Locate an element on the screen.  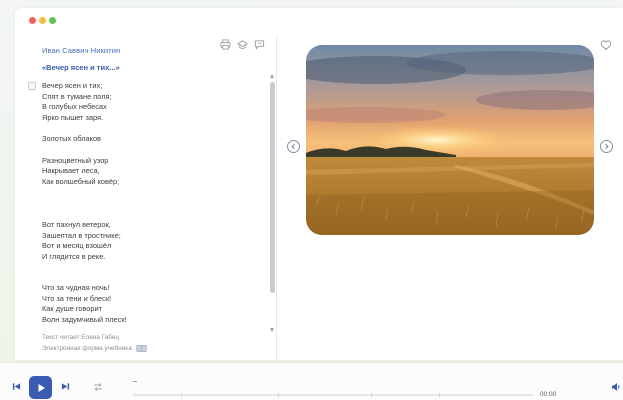
minimize-window-dot is located at coordinates (42, 20).